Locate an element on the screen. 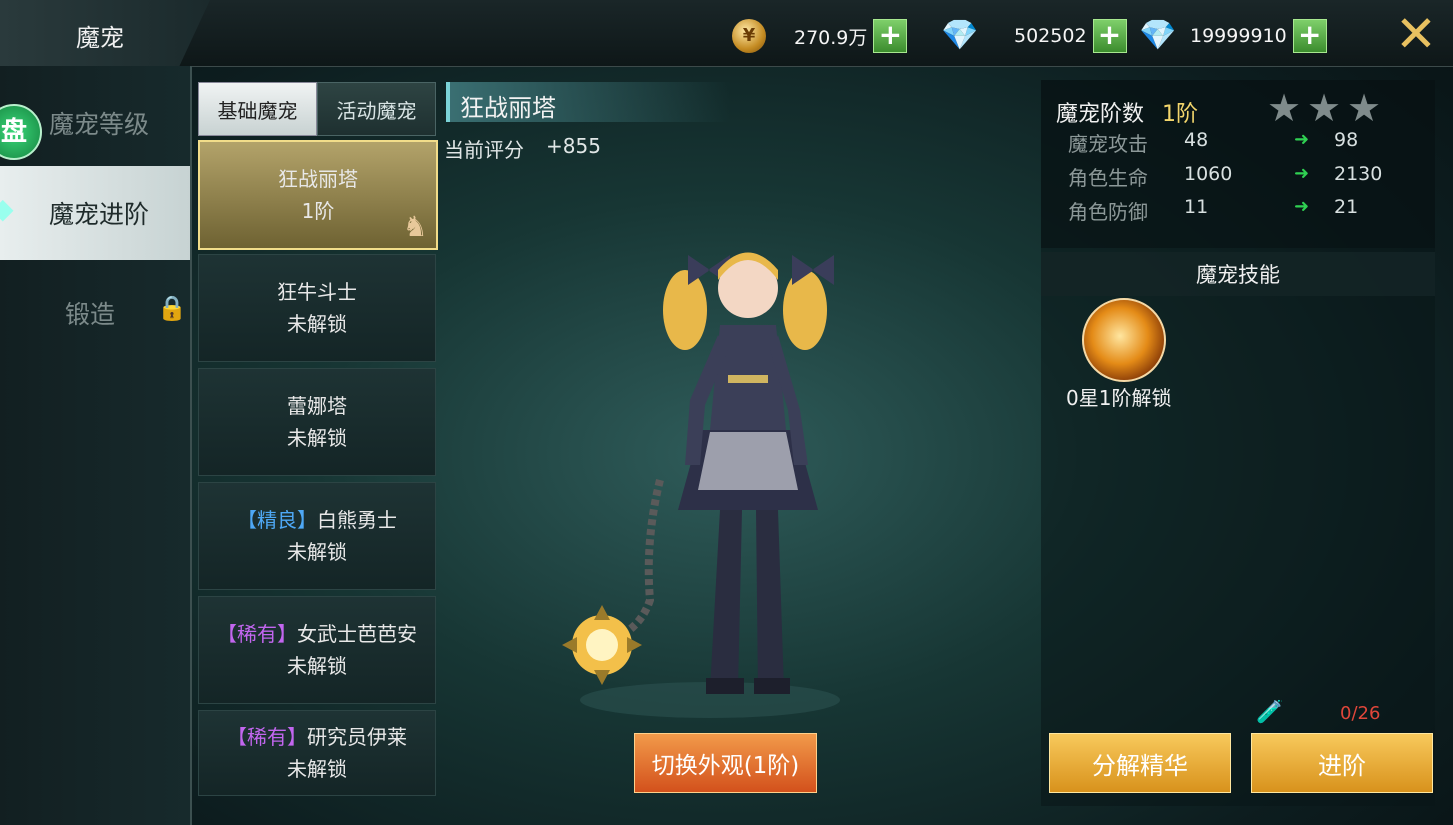 Image resolution: width=1453 pixels, height=825 pixels. page-title: 魔宠 is located at coordinates (100, 38).